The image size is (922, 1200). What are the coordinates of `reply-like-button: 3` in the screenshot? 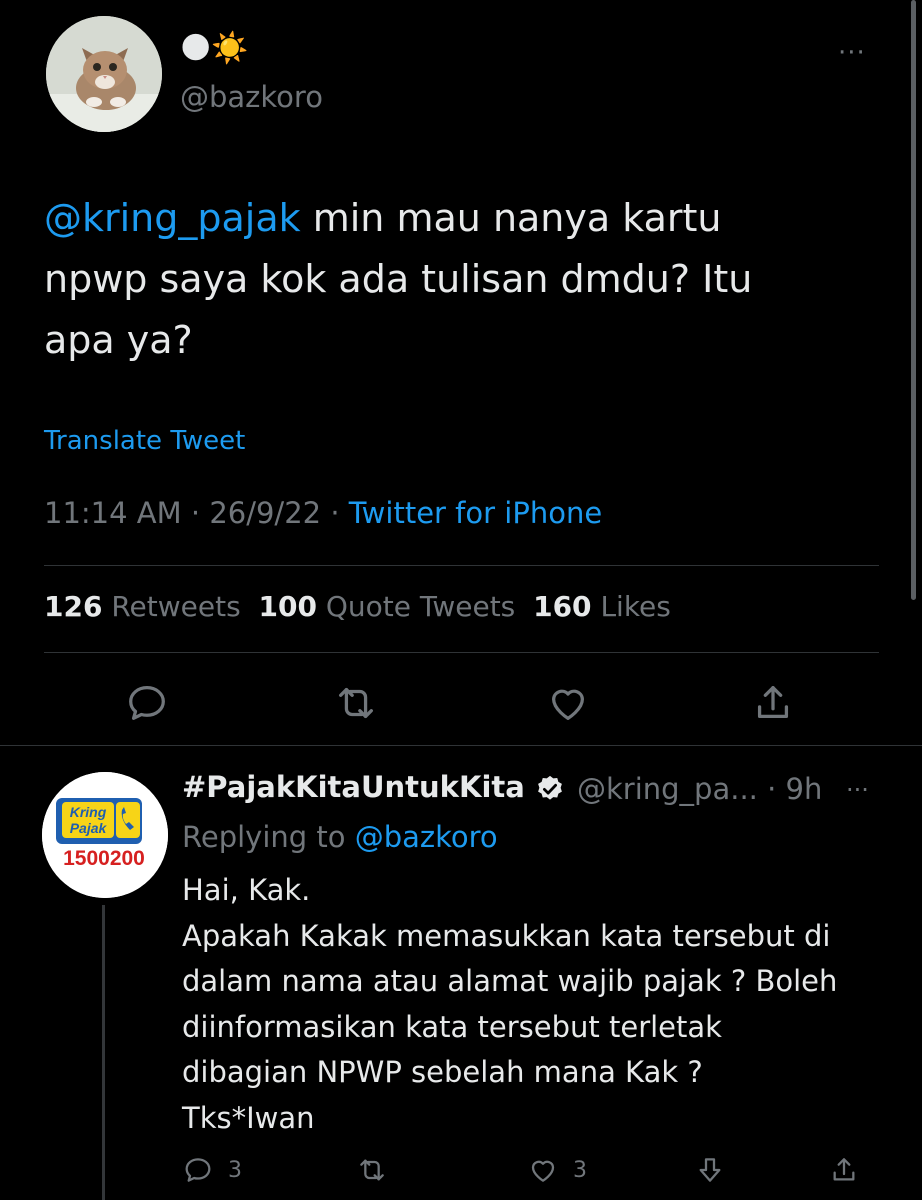 It's located at (557, 1170).